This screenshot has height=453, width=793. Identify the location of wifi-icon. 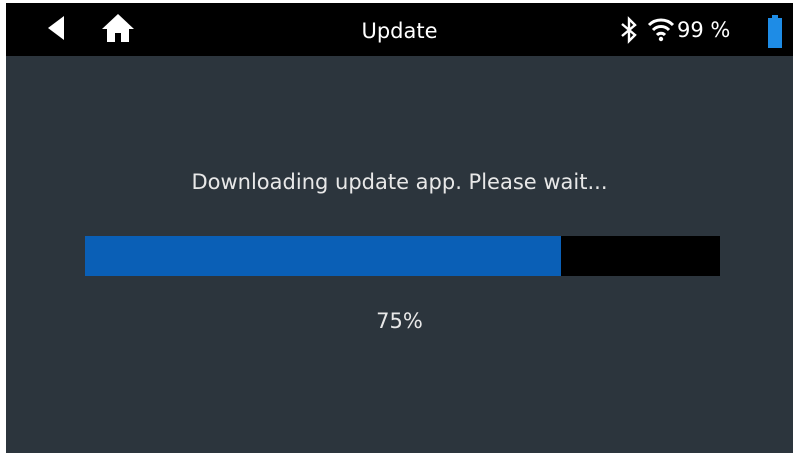
(661, 31).